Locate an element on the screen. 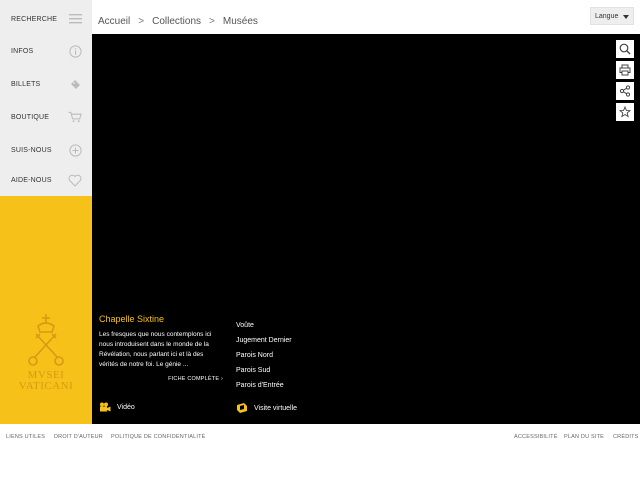 This screenshot has height=480, width=640. search-button is located at coordinates (625, 49).